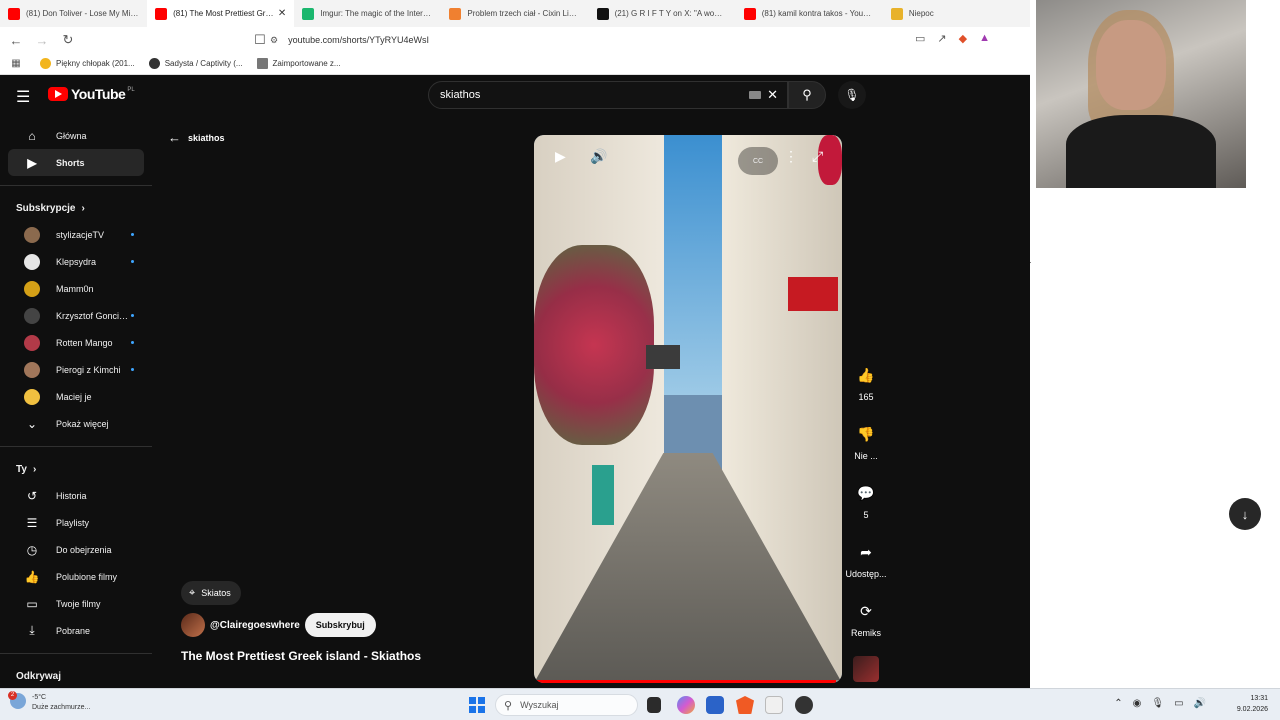  I want to click on youtube-logo: YouTube PL, so click(91, 94).